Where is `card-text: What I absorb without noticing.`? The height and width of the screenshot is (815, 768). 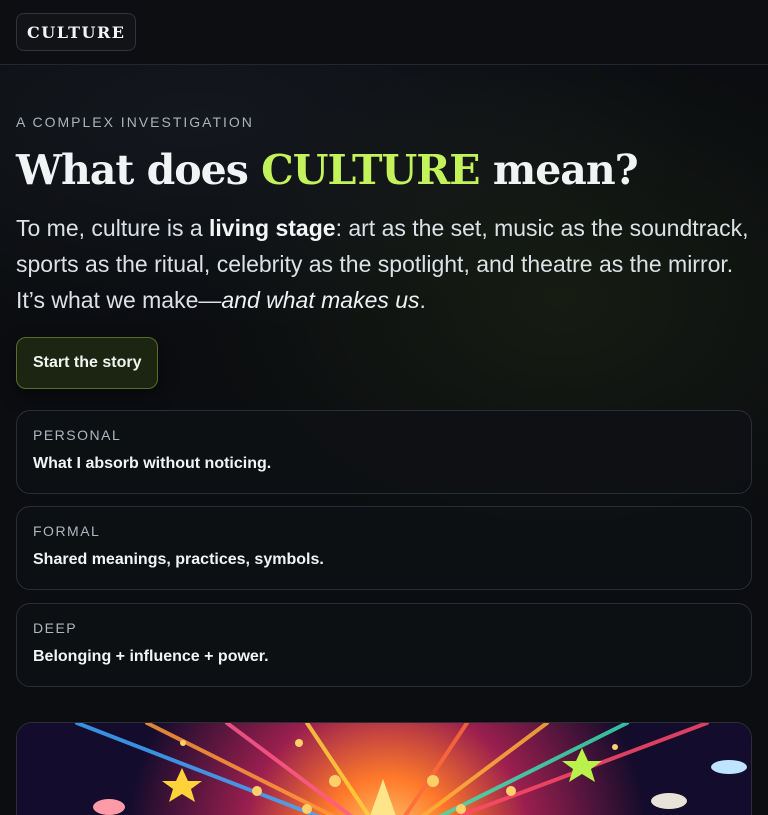 card-text: What I absorb without noticing. is located at coordinates (152, 463).